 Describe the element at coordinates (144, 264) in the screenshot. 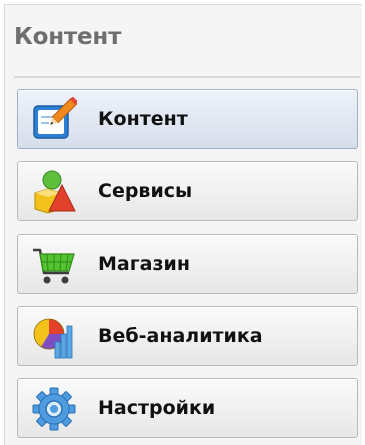

I see `menu-item-label: Магазин` at that location.